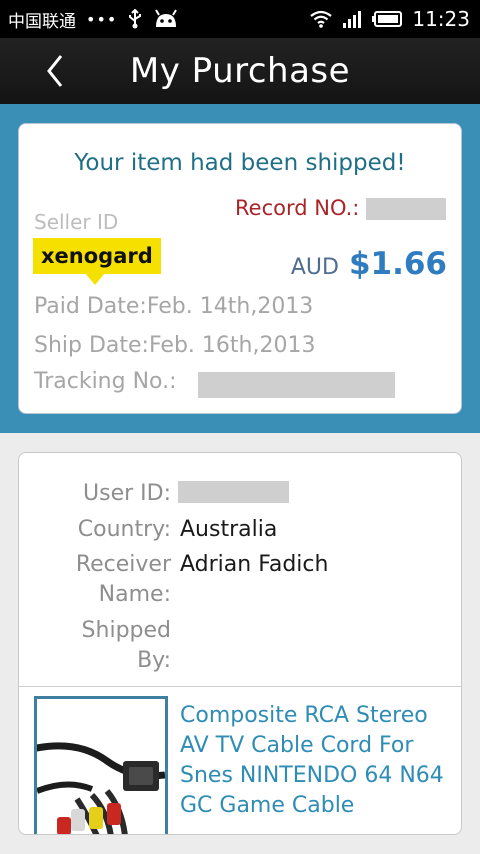  I want to click on seller-tag-pointer, so click(95, 279).